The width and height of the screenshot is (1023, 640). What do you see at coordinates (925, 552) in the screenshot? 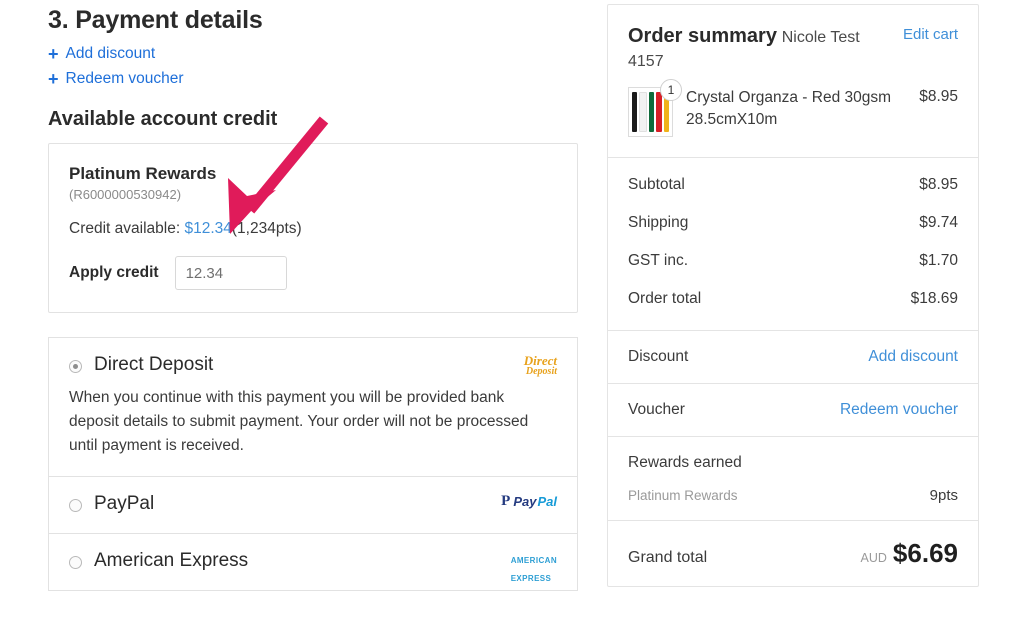
I see `grand-total-amount: $6.69` at bounding box center [925, 552].